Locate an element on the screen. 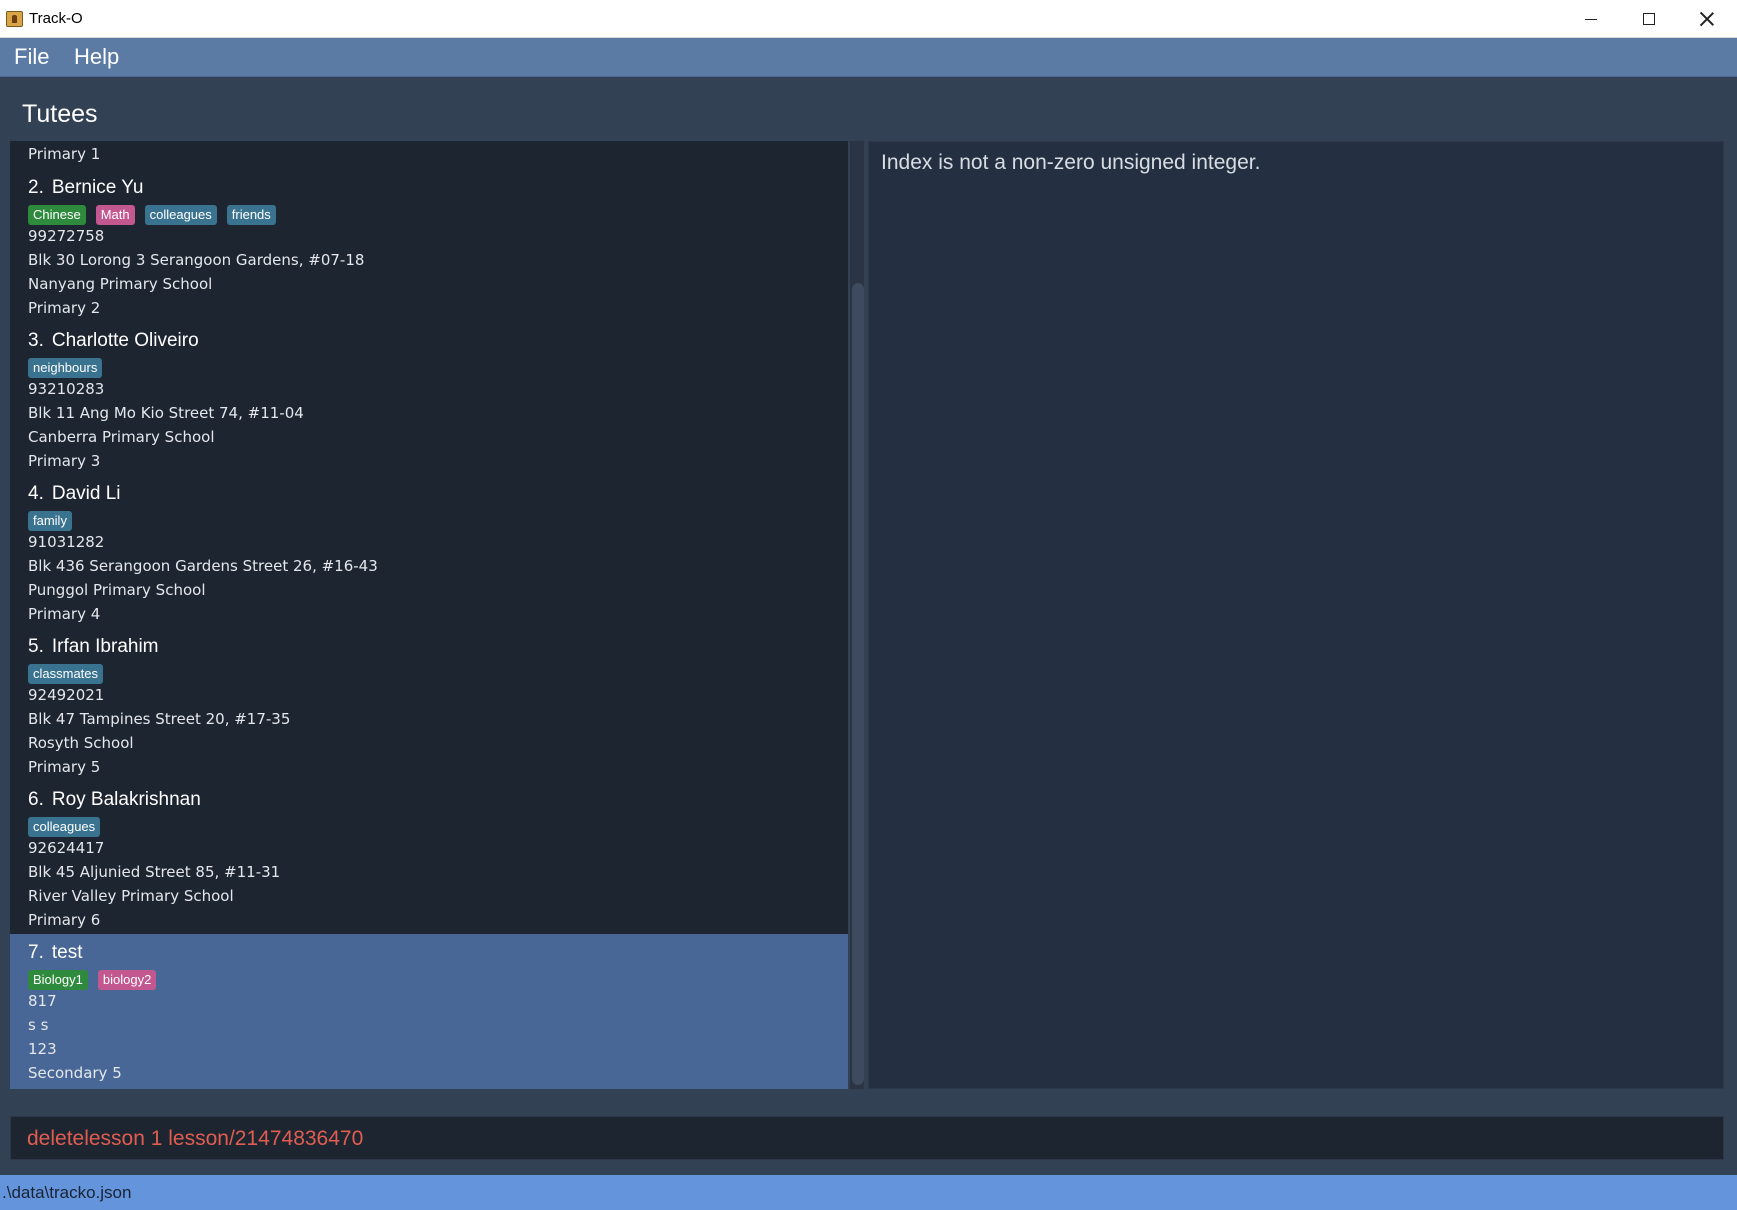 This screenshot has width=1737, height=1210. tutee-index: 5. is located at coordinates (36, 646).